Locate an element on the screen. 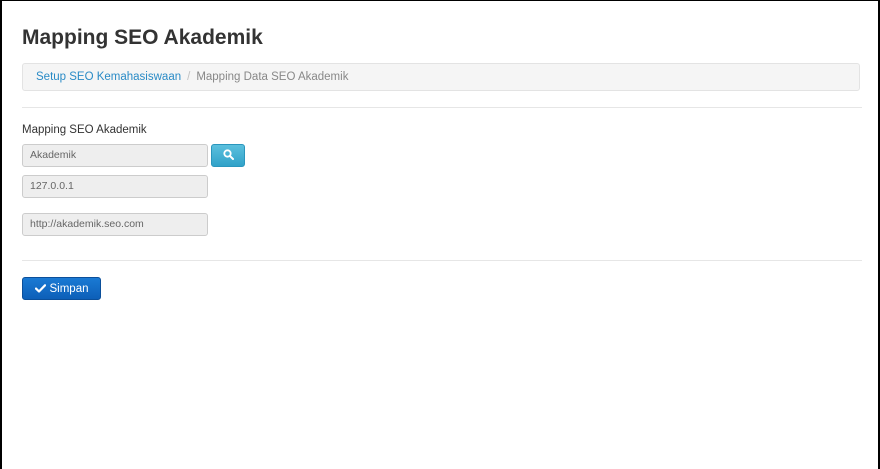  search-icon is located at coordinates (228, 156).